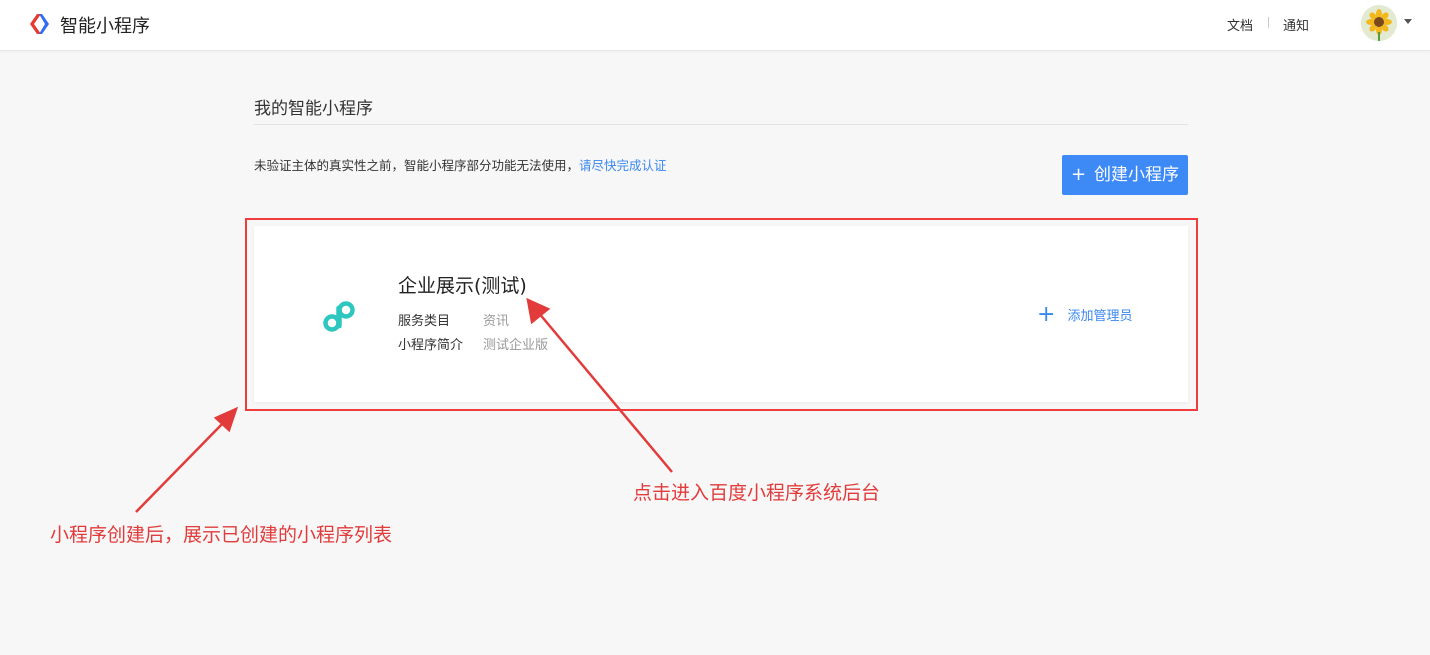 The width and height of the screenshot is (1430, 655). Describe the element at coordinates (721, 124) in the screenshot. I see `title-divider` at that location.